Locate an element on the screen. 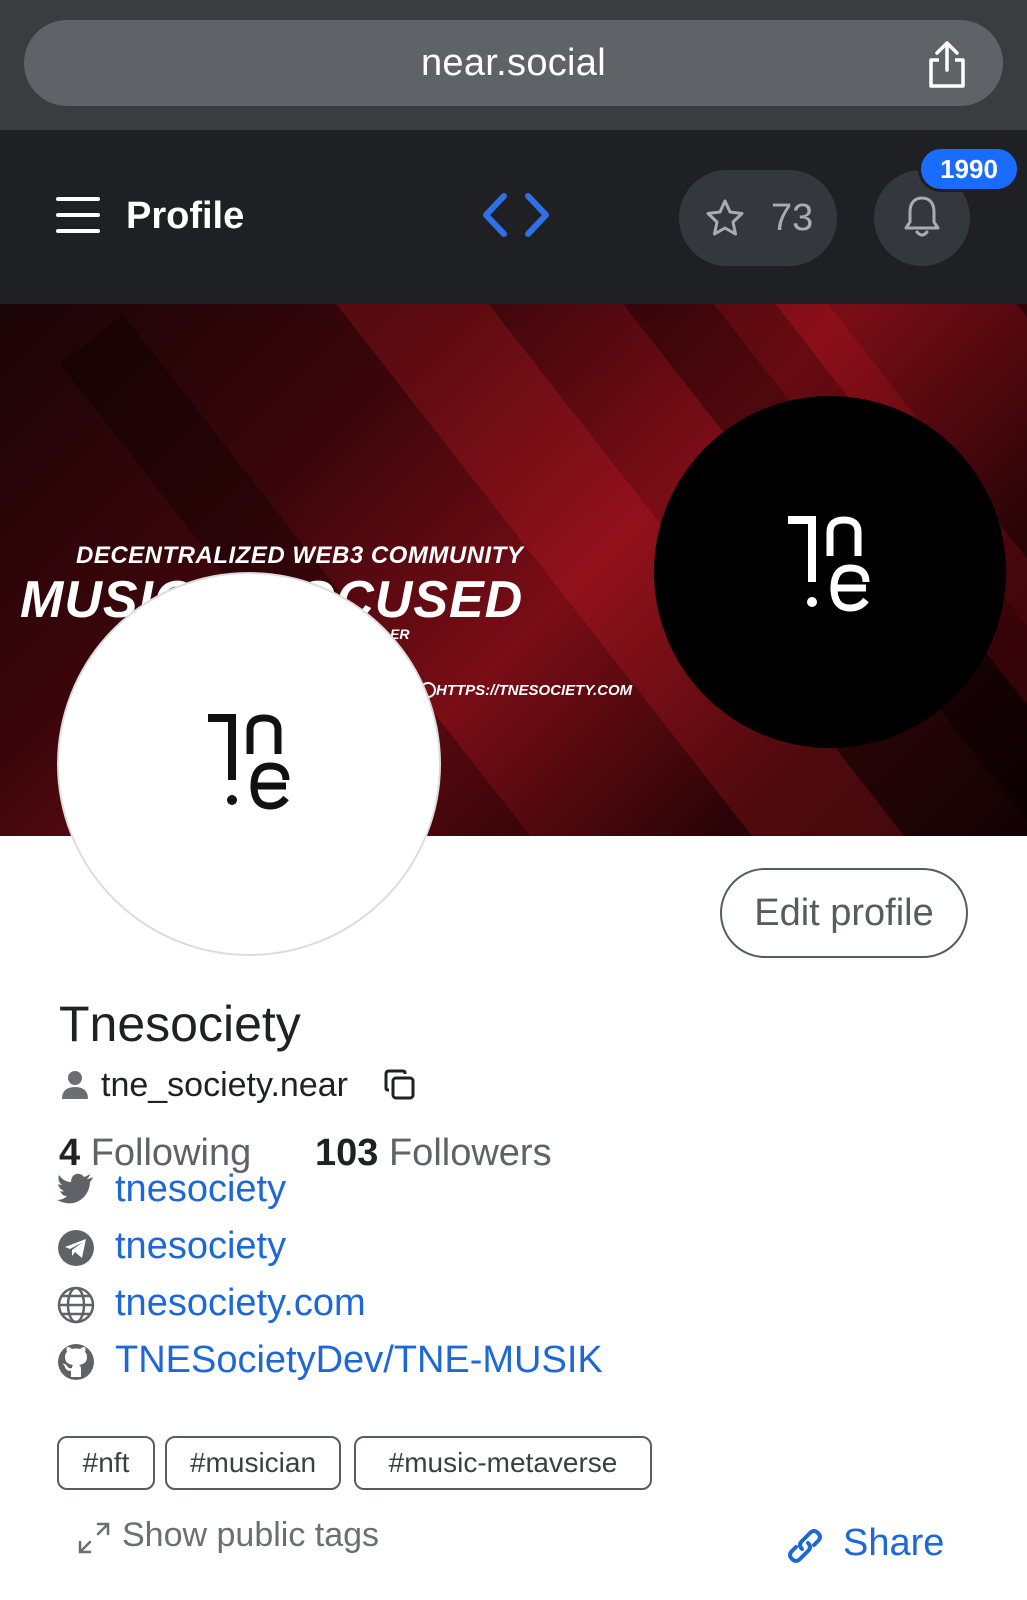 The width and height of the screenshot is (1027, 1600). show-public-tags-label: Show public tags is located at coordinates (251, 1535).